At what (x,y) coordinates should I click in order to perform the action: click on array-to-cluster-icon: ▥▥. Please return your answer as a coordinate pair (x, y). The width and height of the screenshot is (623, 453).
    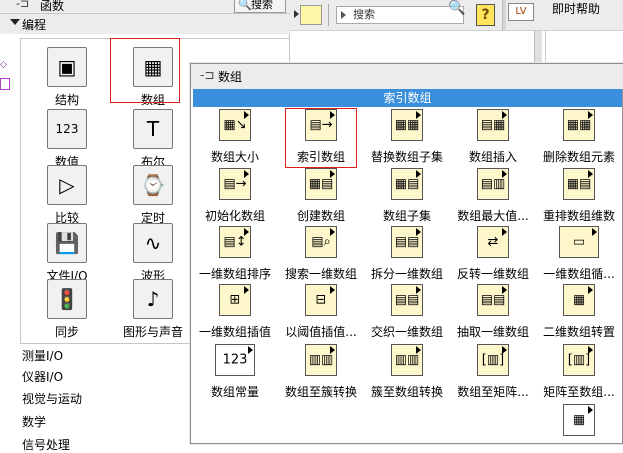
    Looking at the image, I should click on (321, 360).